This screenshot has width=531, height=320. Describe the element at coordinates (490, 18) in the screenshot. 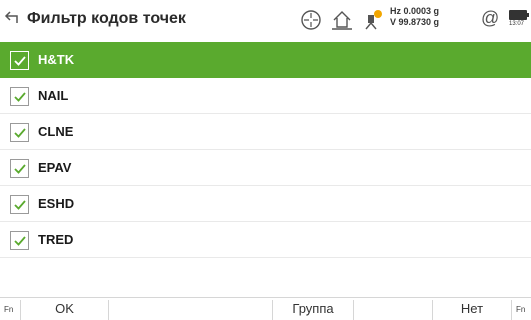

I see `at-sign-icon: @` at that location.